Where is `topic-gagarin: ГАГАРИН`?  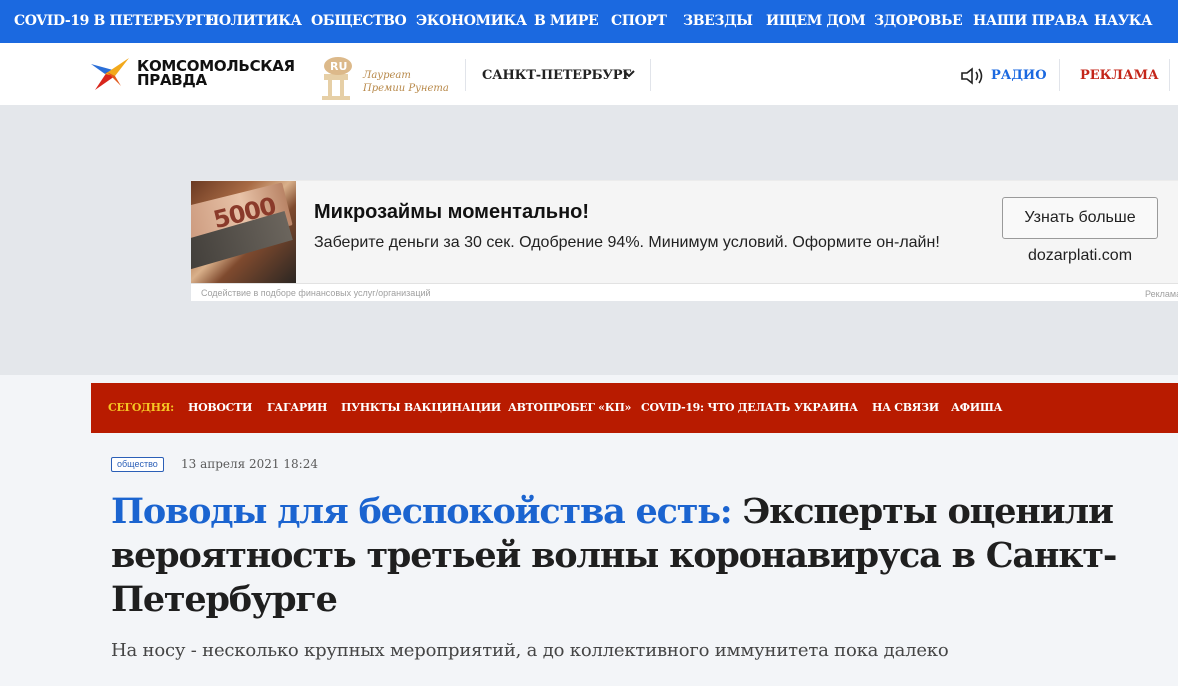
topic-gagarin: ГАГАРИН is located at coordinates (297, 407).